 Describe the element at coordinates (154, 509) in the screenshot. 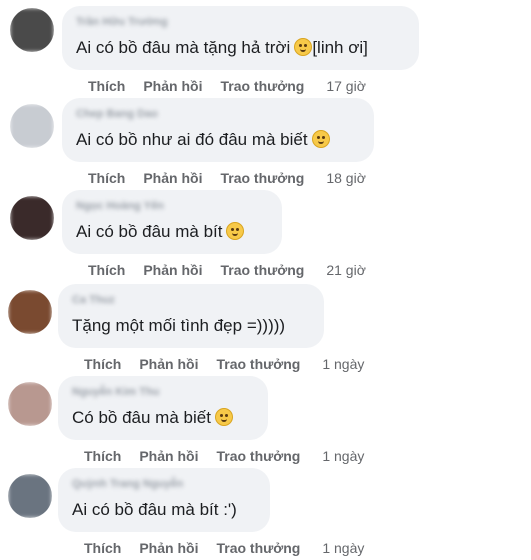

I see `comment-text: Ai có bồ đâu mà bít :')` at that location.